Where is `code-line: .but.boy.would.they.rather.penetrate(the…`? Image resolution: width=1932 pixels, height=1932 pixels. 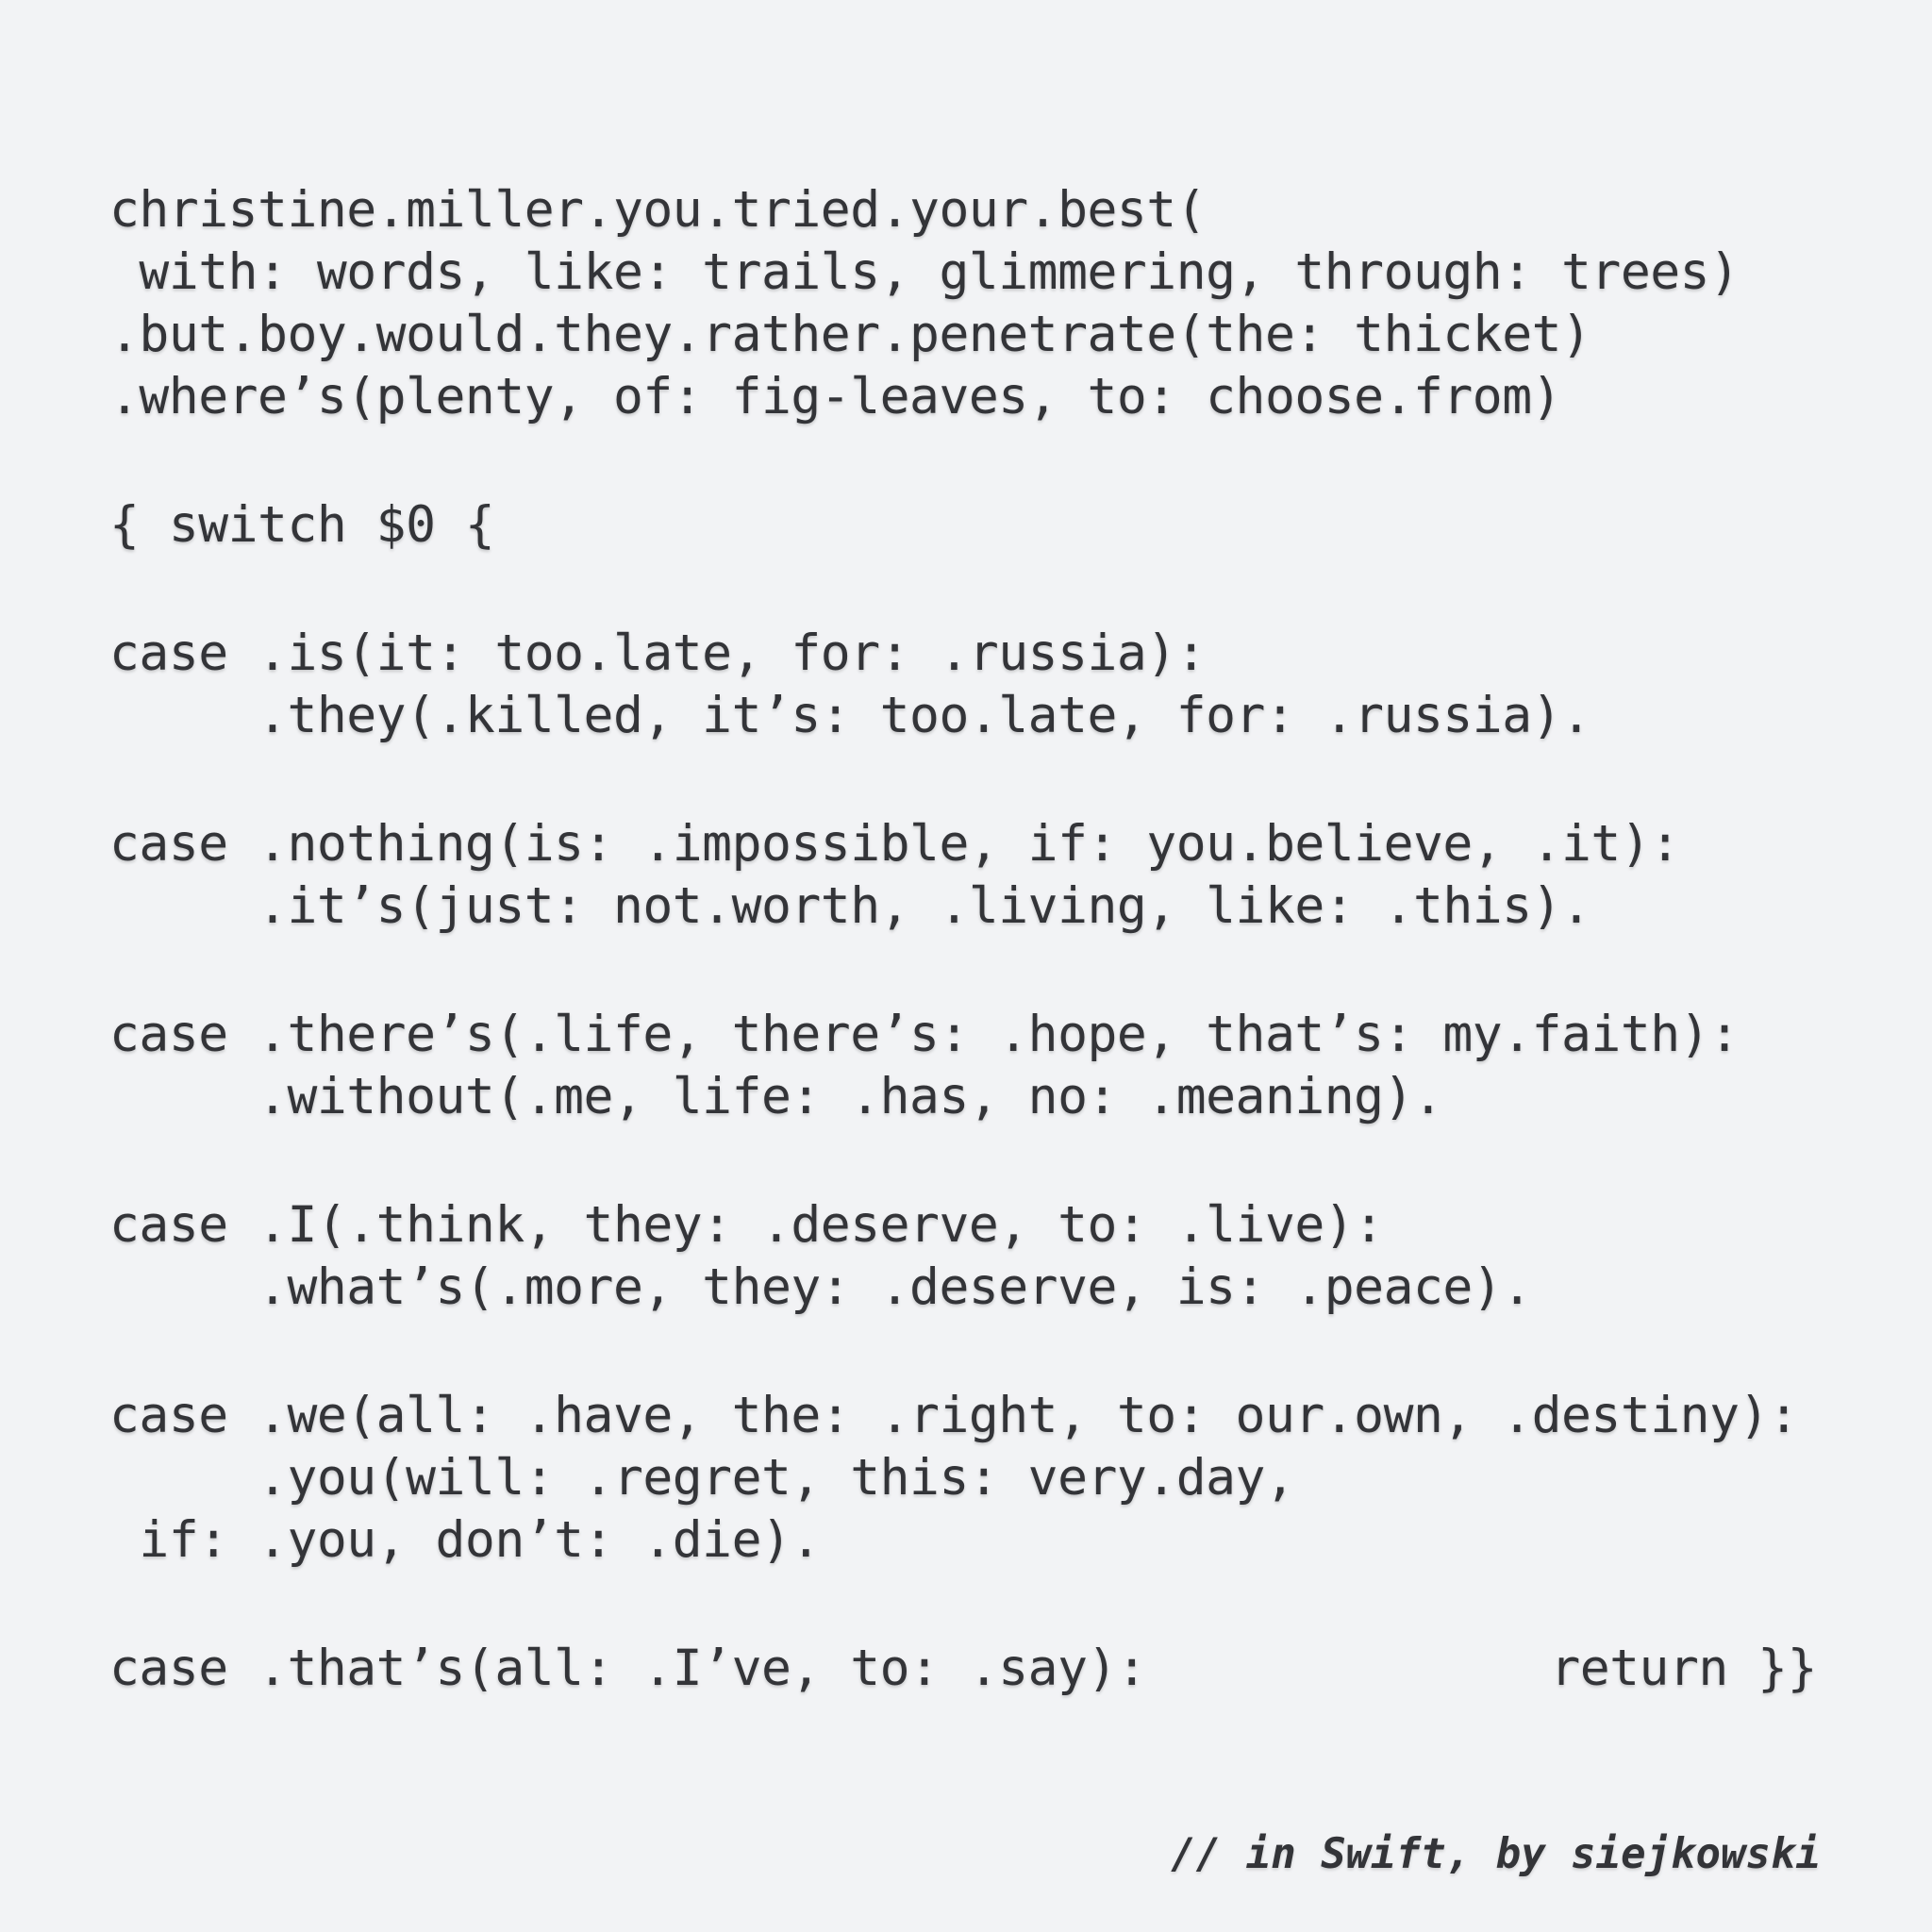
code-line: .but.boy.would.they.rather.penetrate(the… is located at coordinates (850, 334).